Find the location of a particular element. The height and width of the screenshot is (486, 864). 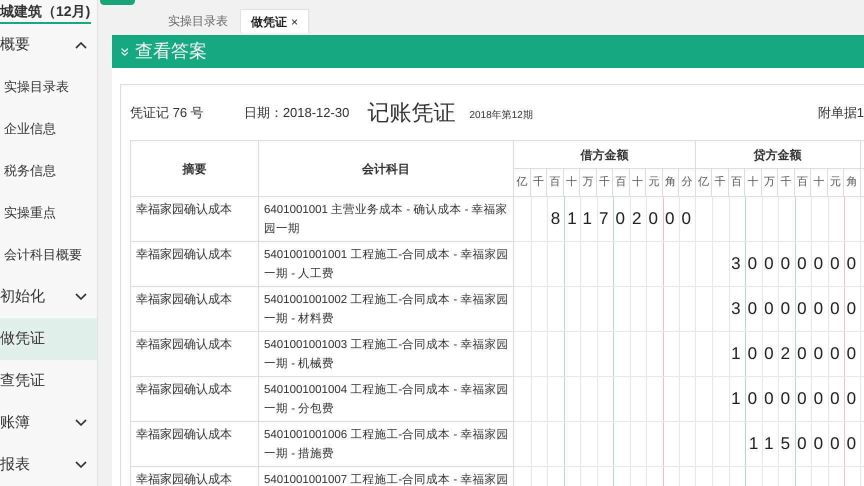

top-accent-bar is located at coordinates (117, 2).